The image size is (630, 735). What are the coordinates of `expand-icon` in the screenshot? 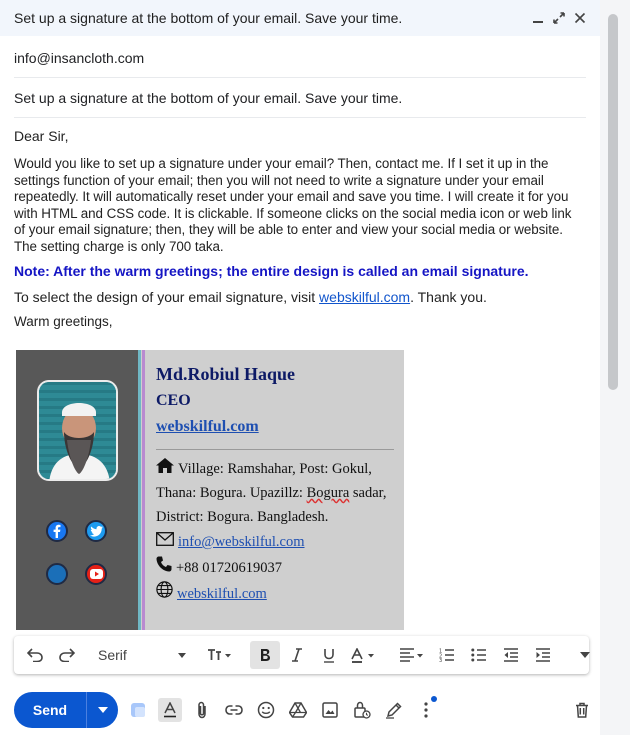 It's located at (558, 18).